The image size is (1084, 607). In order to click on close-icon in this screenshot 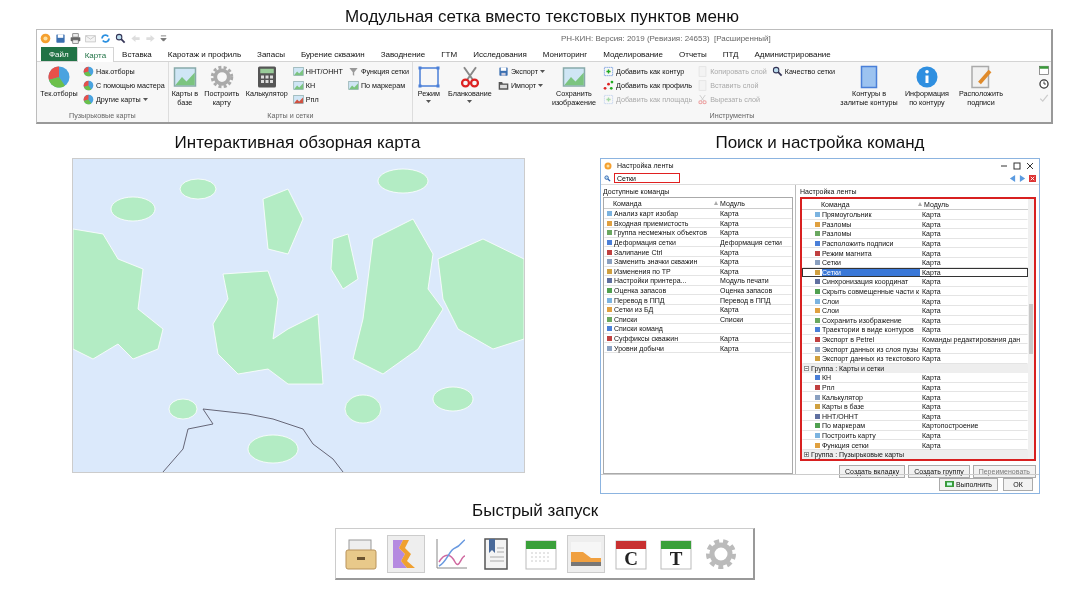, I will do `click(1030, 165)`.